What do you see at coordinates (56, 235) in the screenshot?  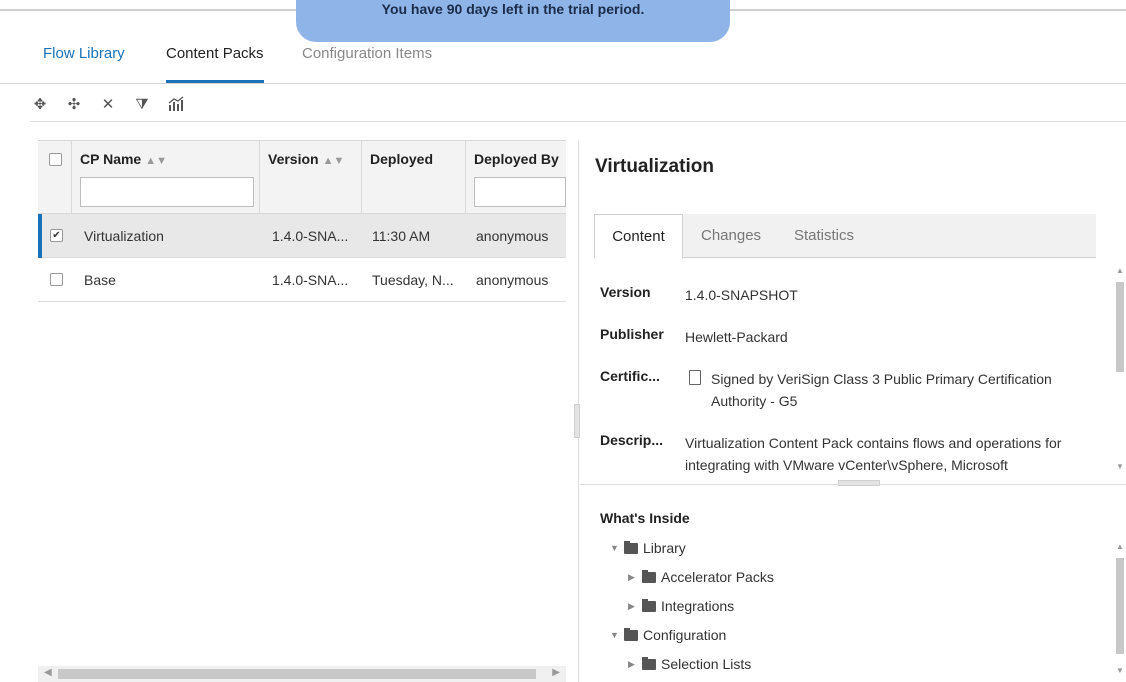 I see `row-checkbox: ✔` at bounding box center [56, 235].